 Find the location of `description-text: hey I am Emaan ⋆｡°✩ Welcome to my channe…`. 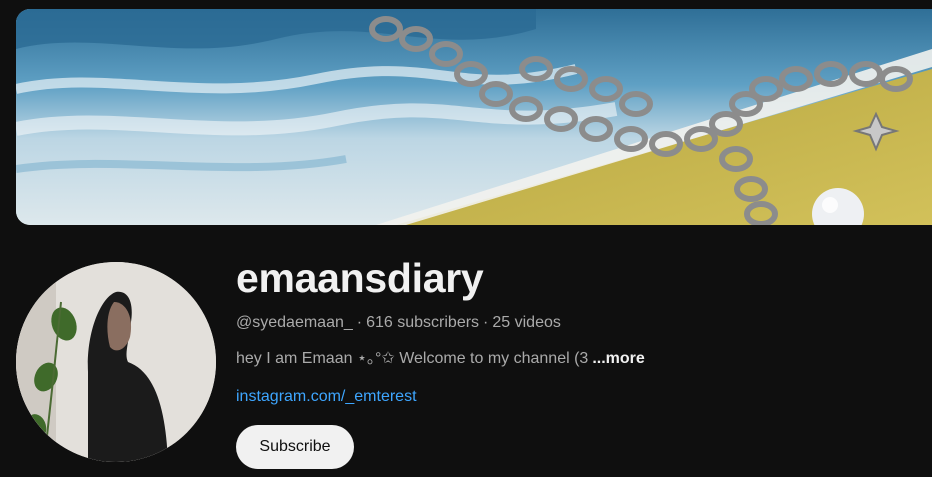

description-text: hey I am Emaan ⋆｡°✩ Welcome to my channe… is located at coordinates (412, 358).